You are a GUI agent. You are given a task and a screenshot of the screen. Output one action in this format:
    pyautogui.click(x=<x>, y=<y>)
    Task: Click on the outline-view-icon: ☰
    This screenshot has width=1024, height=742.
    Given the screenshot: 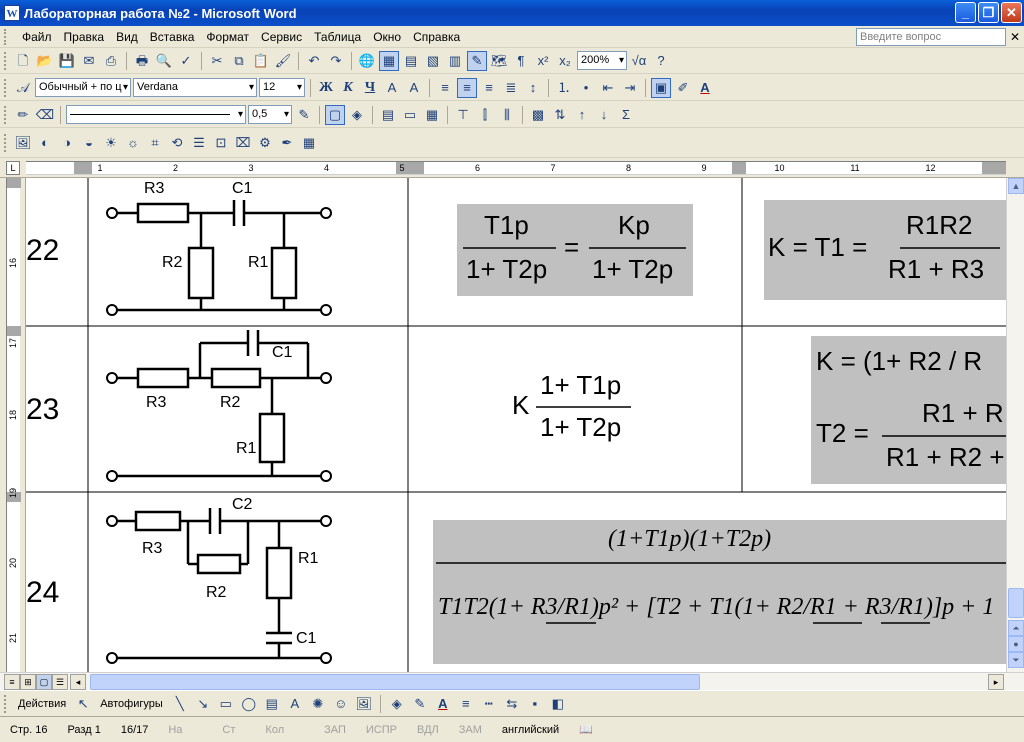 What is the action you would take?
    pyautogui.click(x=60, y=682)
    